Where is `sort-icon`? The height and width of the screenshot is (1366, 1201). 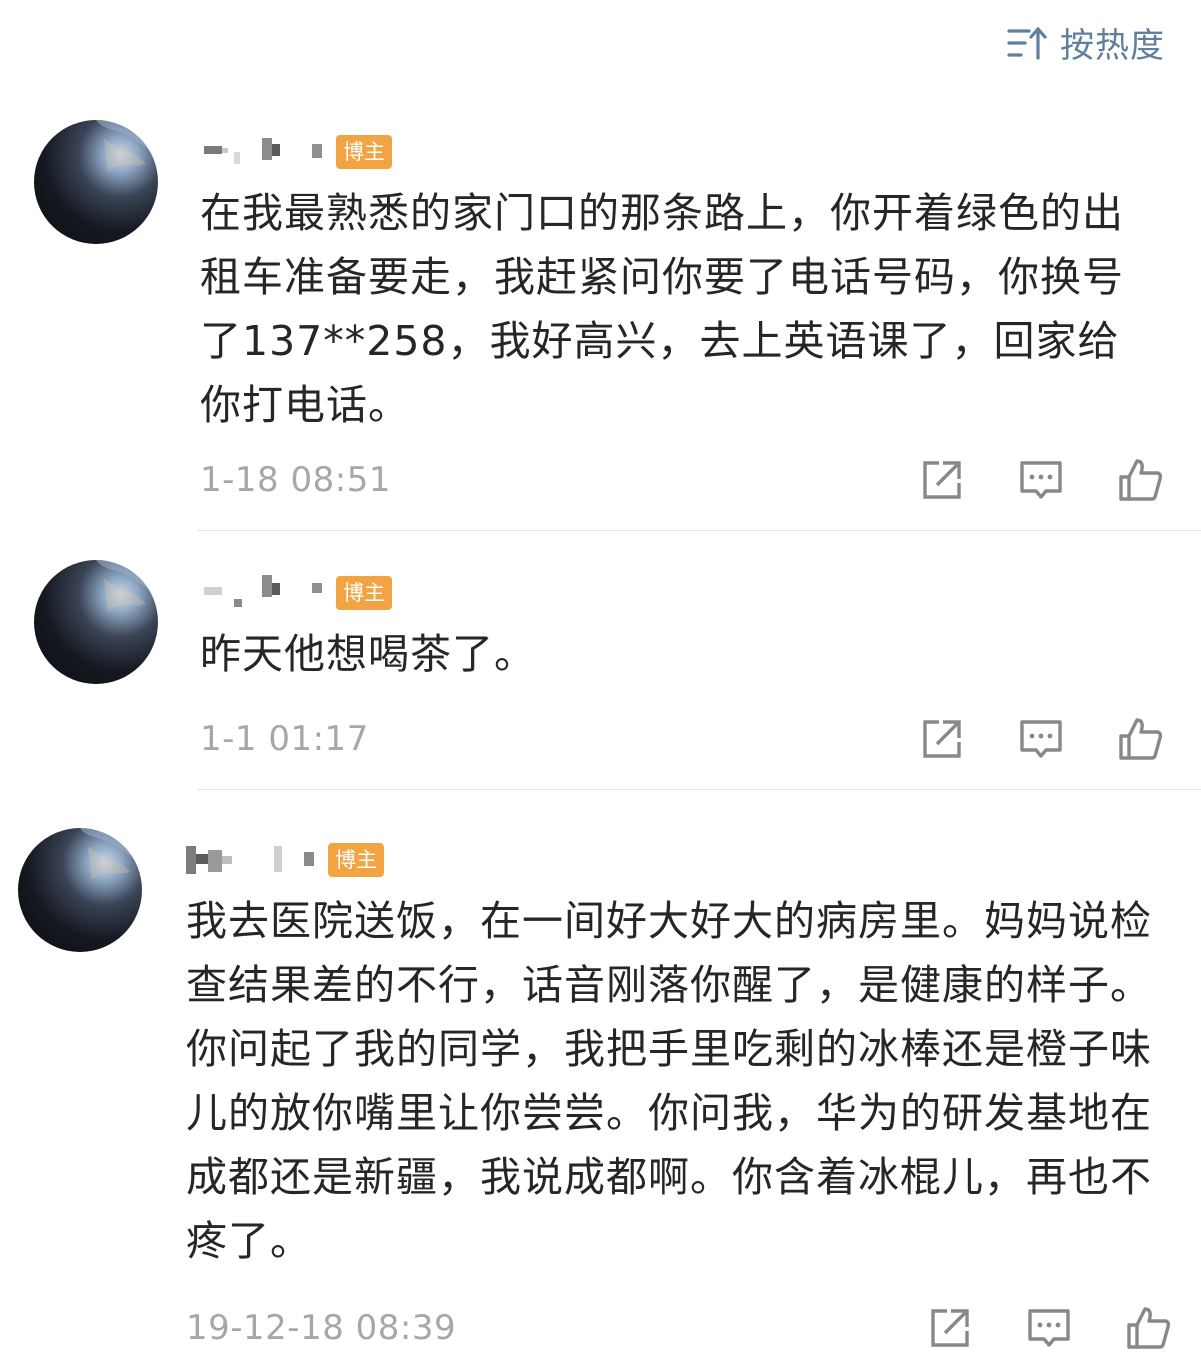 sort-icon is located at coordinates (1027, 43).